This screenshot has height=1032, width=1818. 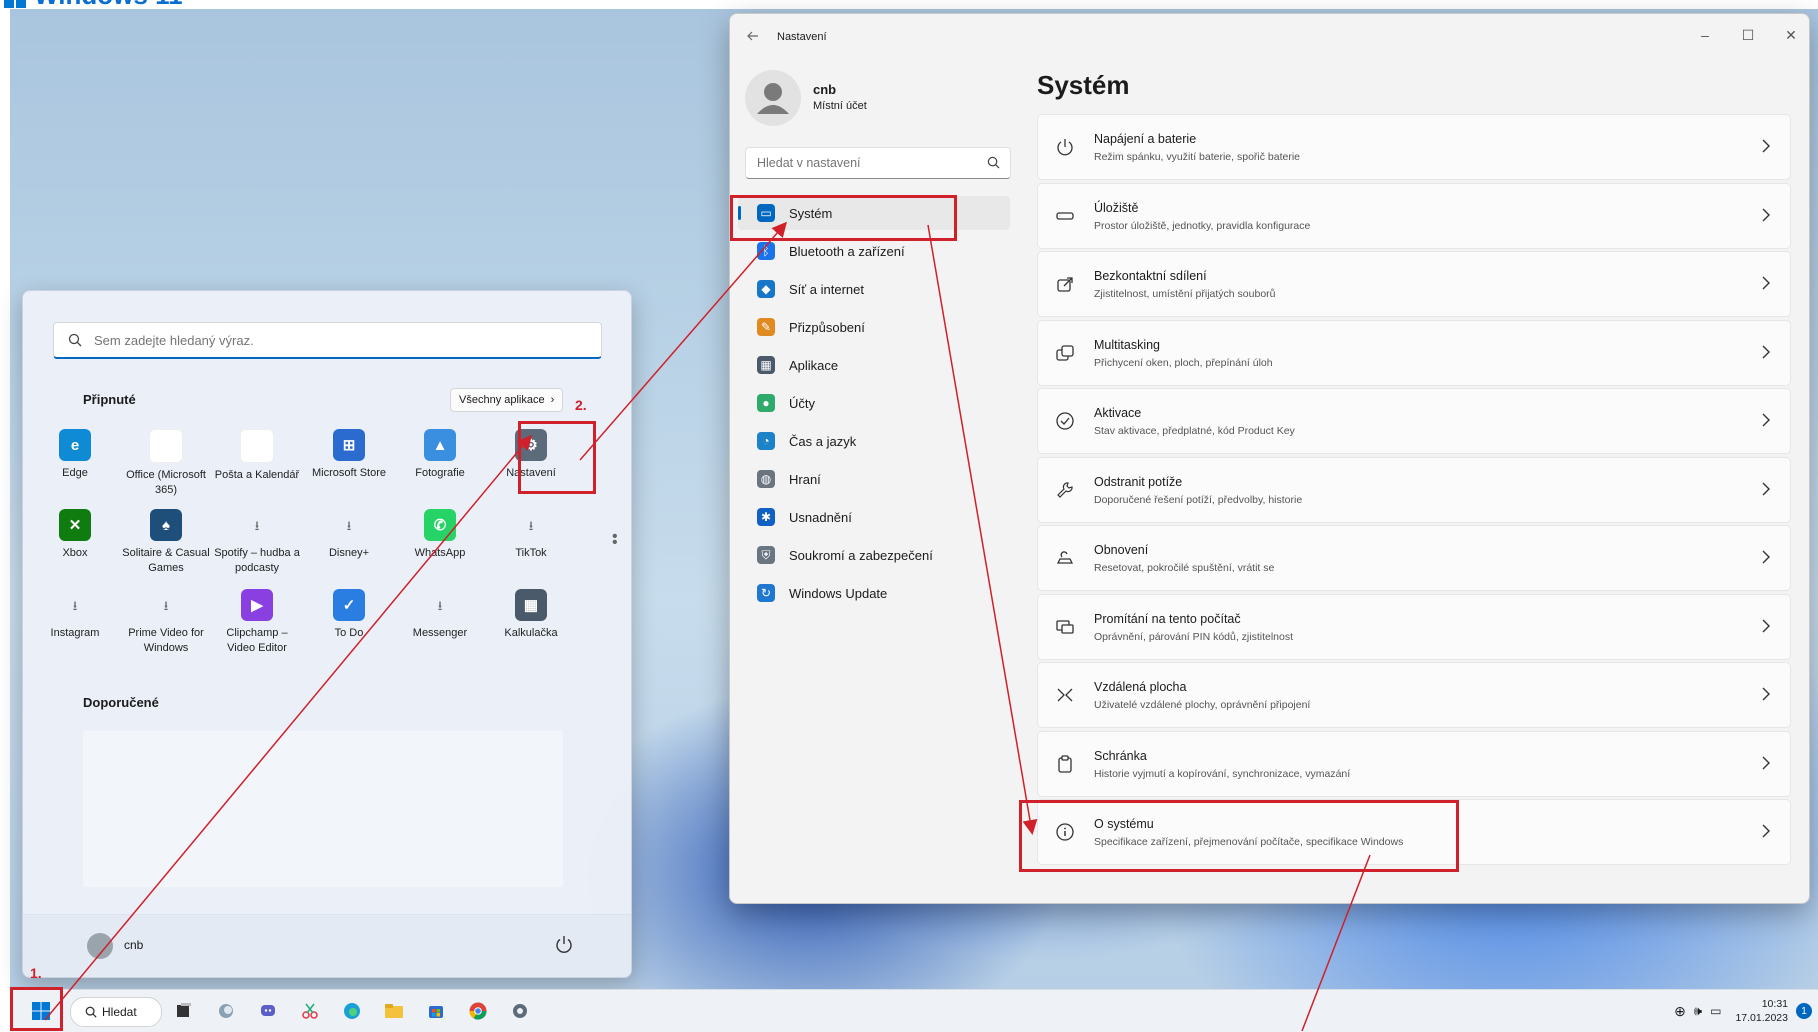 I want to click on network-globe-icon: ⊕, so click(x=1680, y=1011).